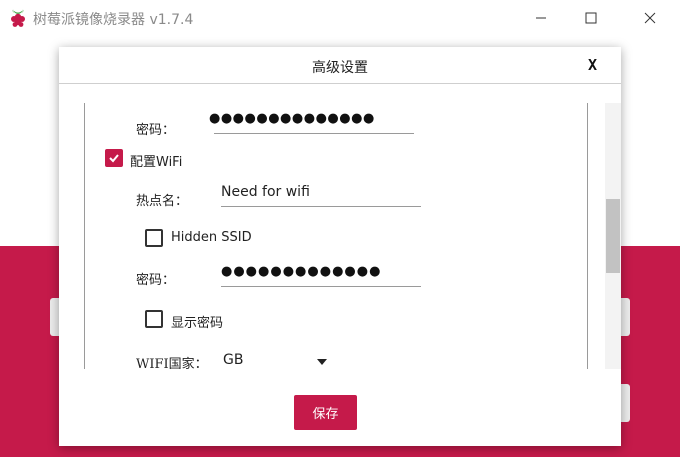  I want to click on dialog-title: 高级设置, so click(340, 68).